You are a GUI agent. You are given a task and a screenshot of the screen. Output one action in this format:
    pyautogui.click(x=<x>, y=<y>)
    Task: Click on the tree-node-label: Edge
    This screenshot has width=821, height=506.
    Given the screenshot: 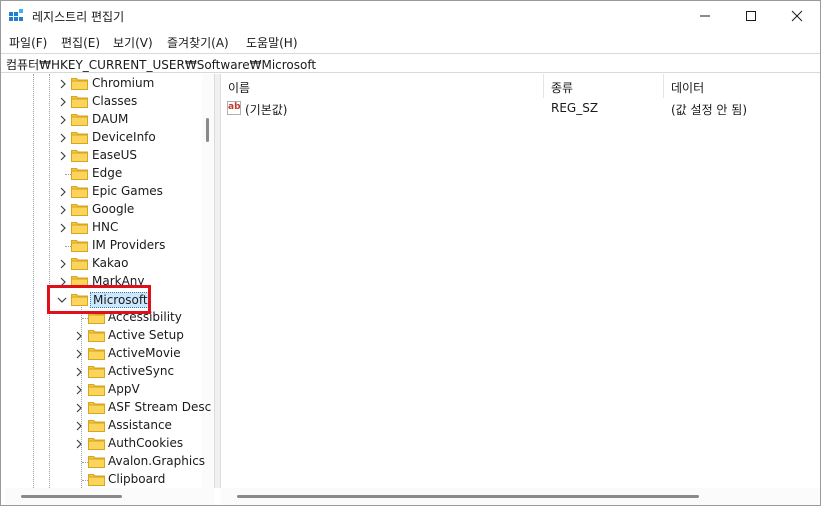 What is the action you would take?
    pyautogui.click(x=107, y=173)
    